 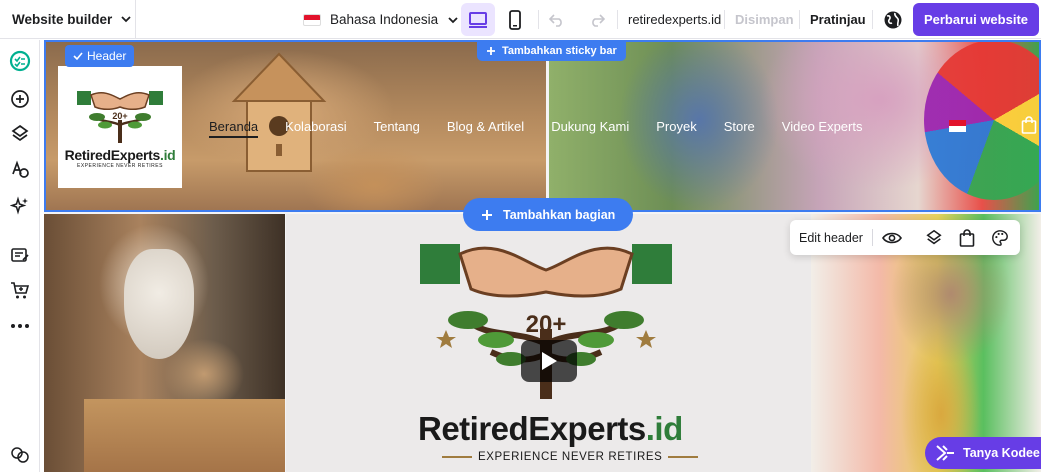 I want to click on undo-icon, so click(x=555, y=20).